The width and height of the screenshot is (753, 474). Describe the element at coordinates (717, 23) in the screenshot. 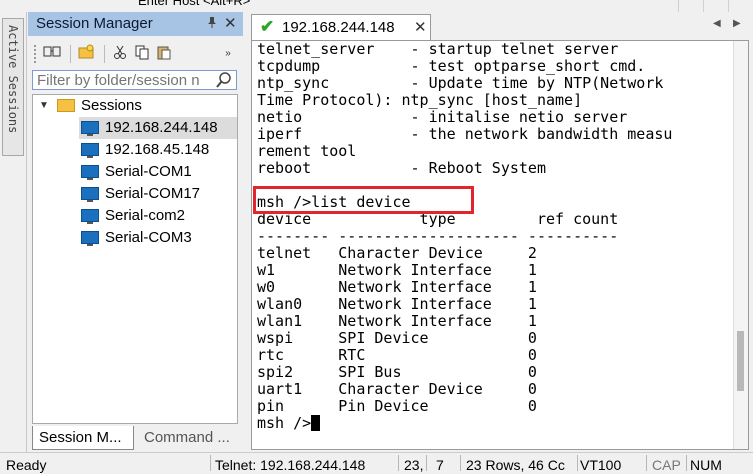

I see `tab-scroll-left-icon: ◀` at that location.